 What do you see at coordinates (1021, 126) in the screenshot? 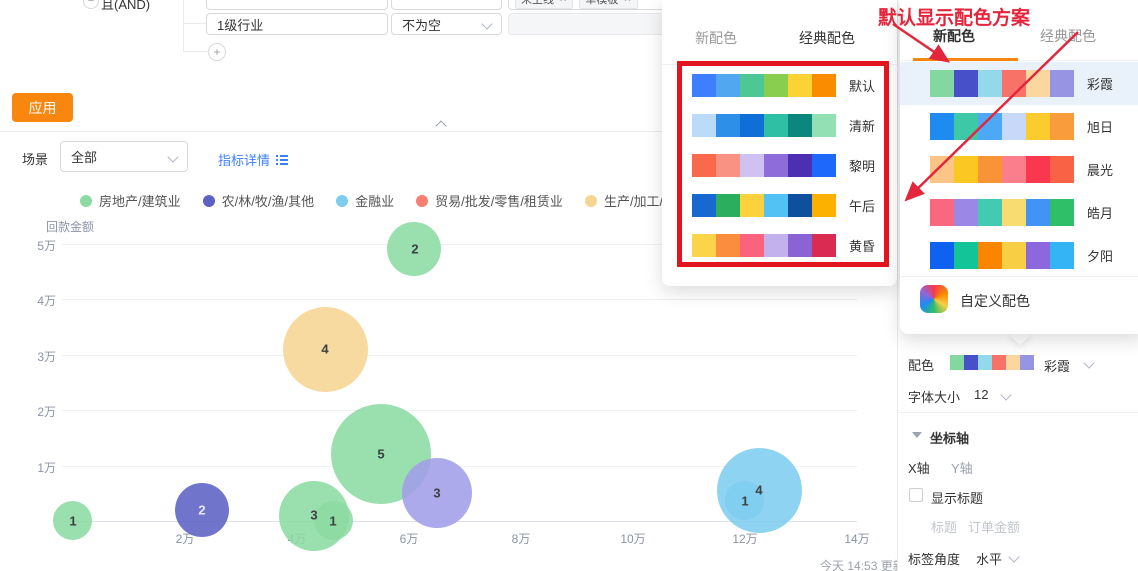
I see `color-scheme-row: 旭日` at bounding box center [1021, 126].